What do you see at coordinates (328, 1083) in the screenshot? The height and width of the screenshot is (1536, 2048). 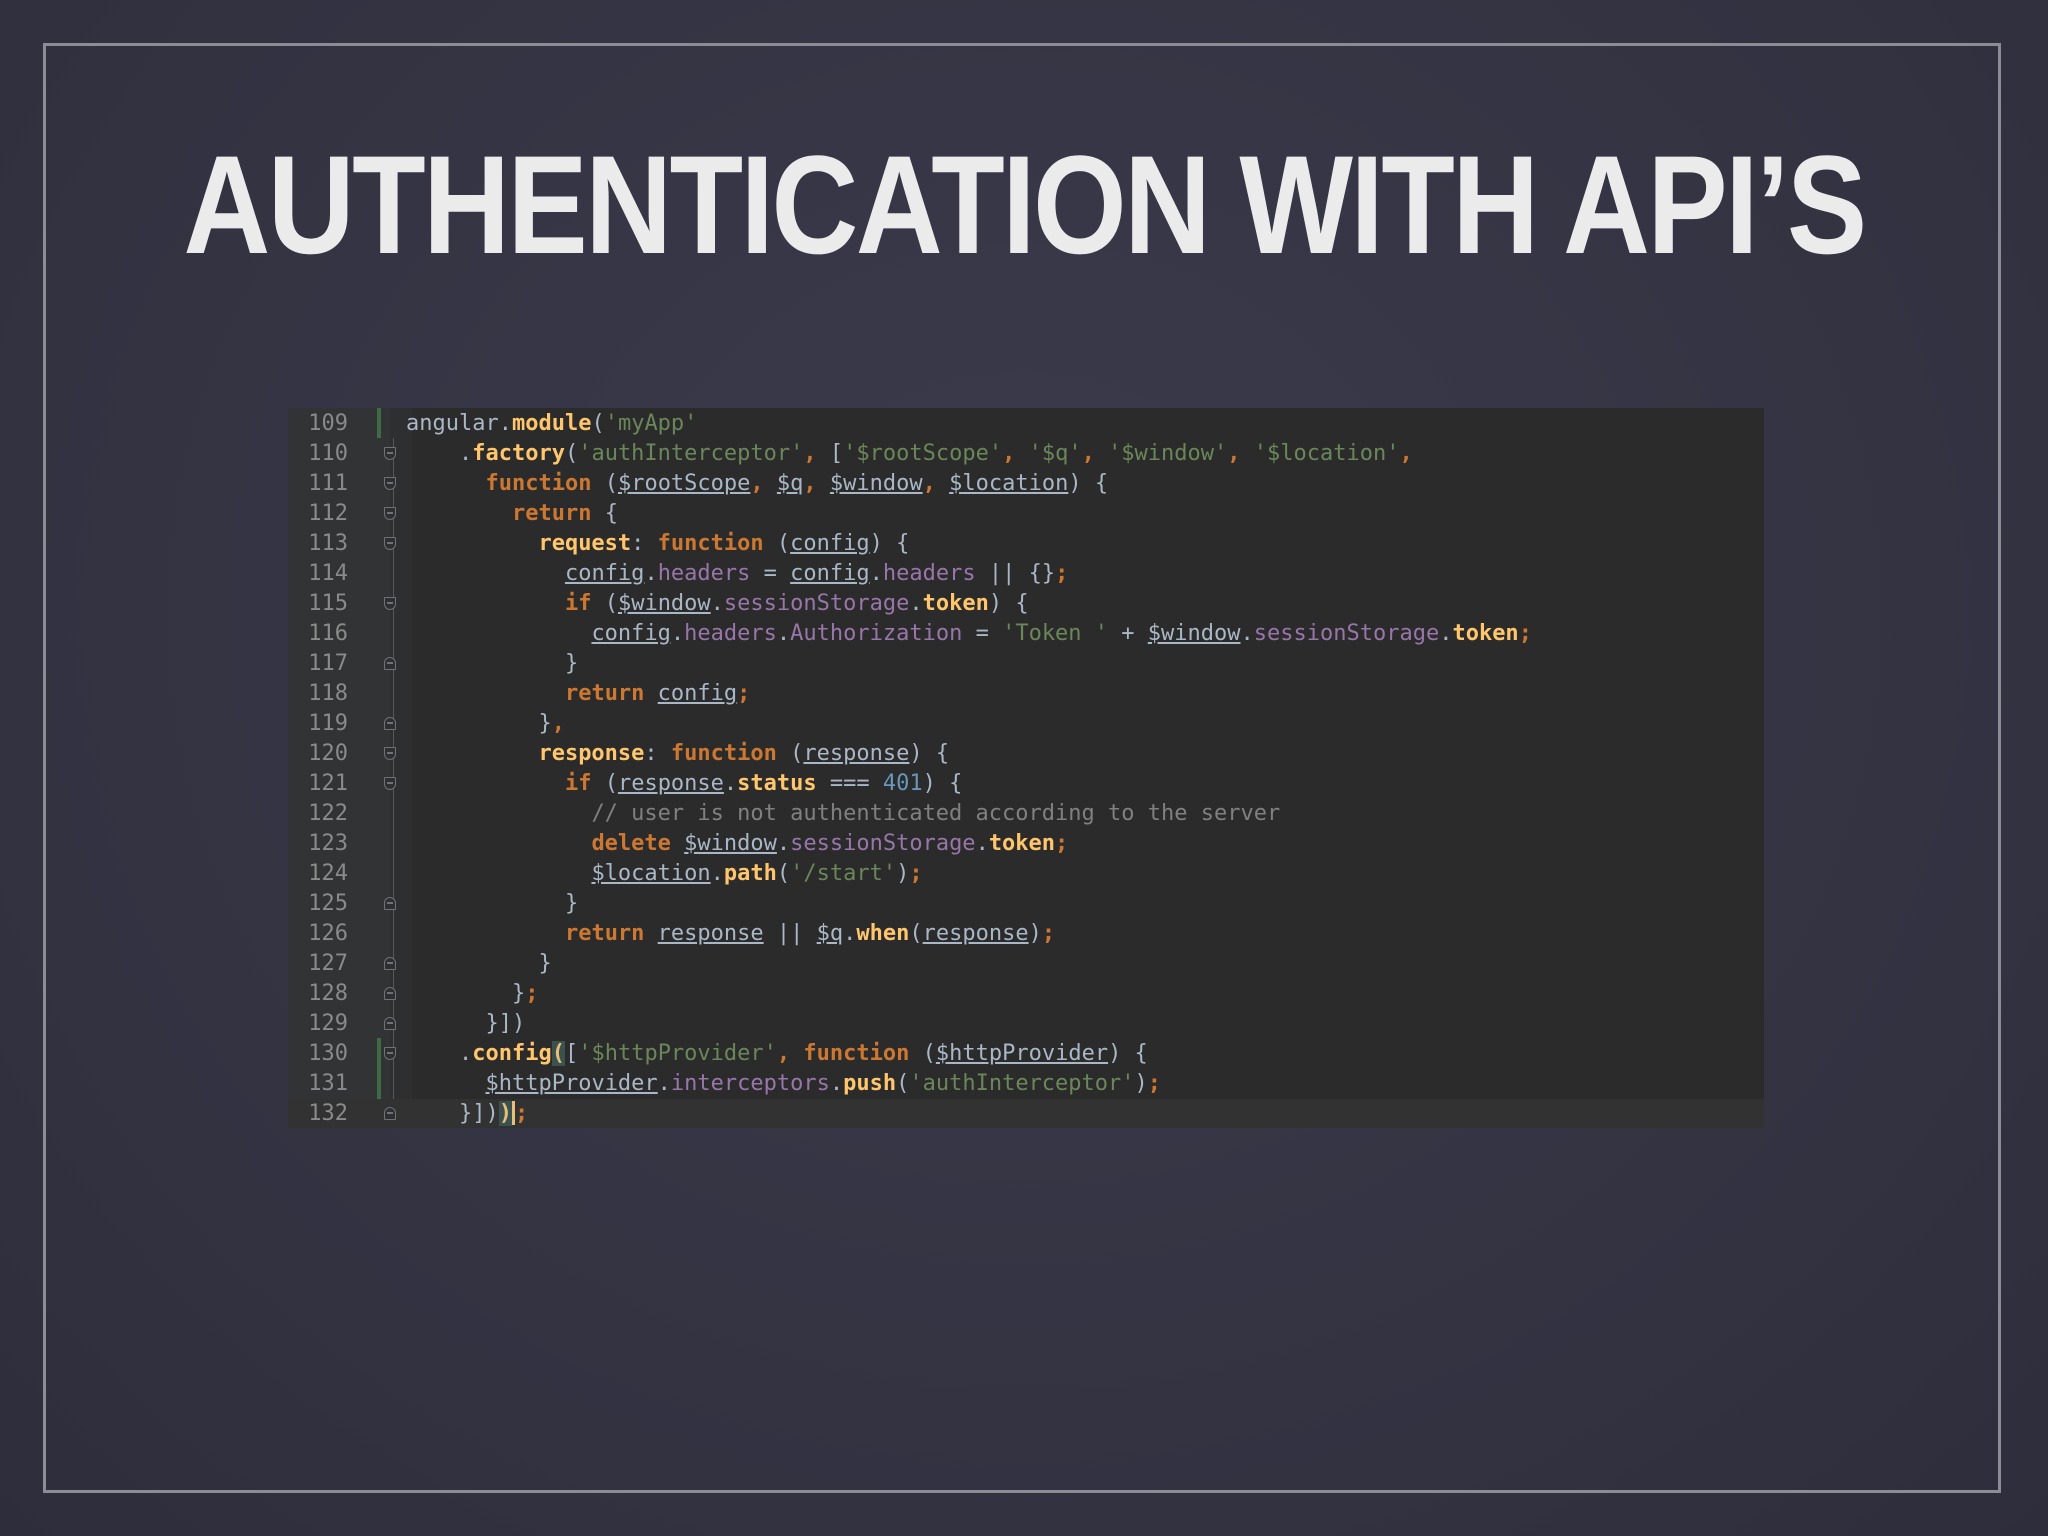 I see `line-number: 131` at bounding box center [328, 1083].